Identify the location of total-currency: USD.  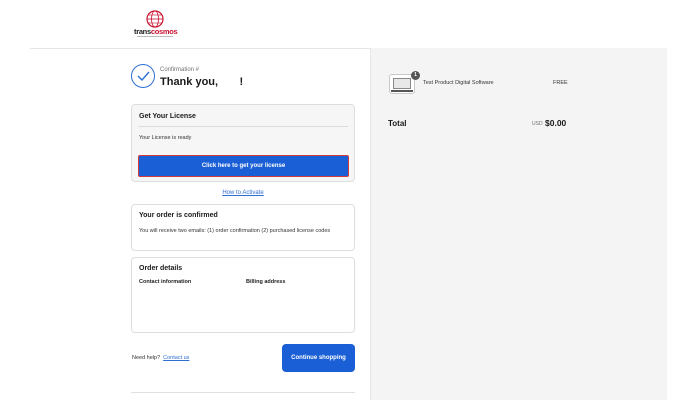
(537, 124).